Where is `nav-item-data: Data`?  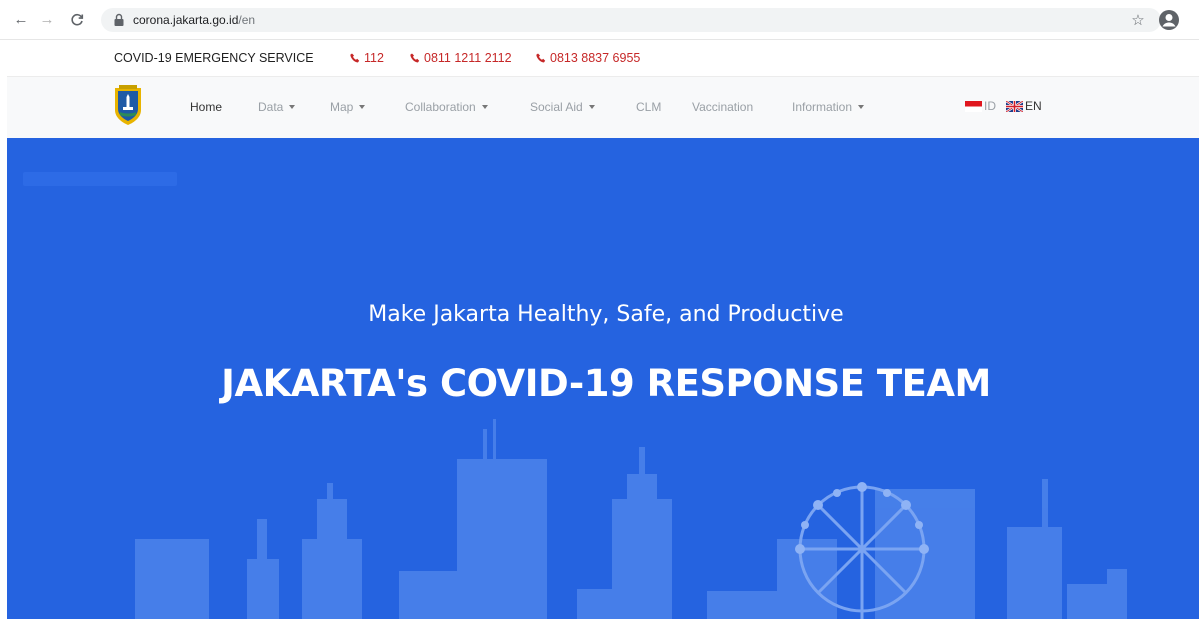
nav-item-data: Data is located at coordinates (277, 107).